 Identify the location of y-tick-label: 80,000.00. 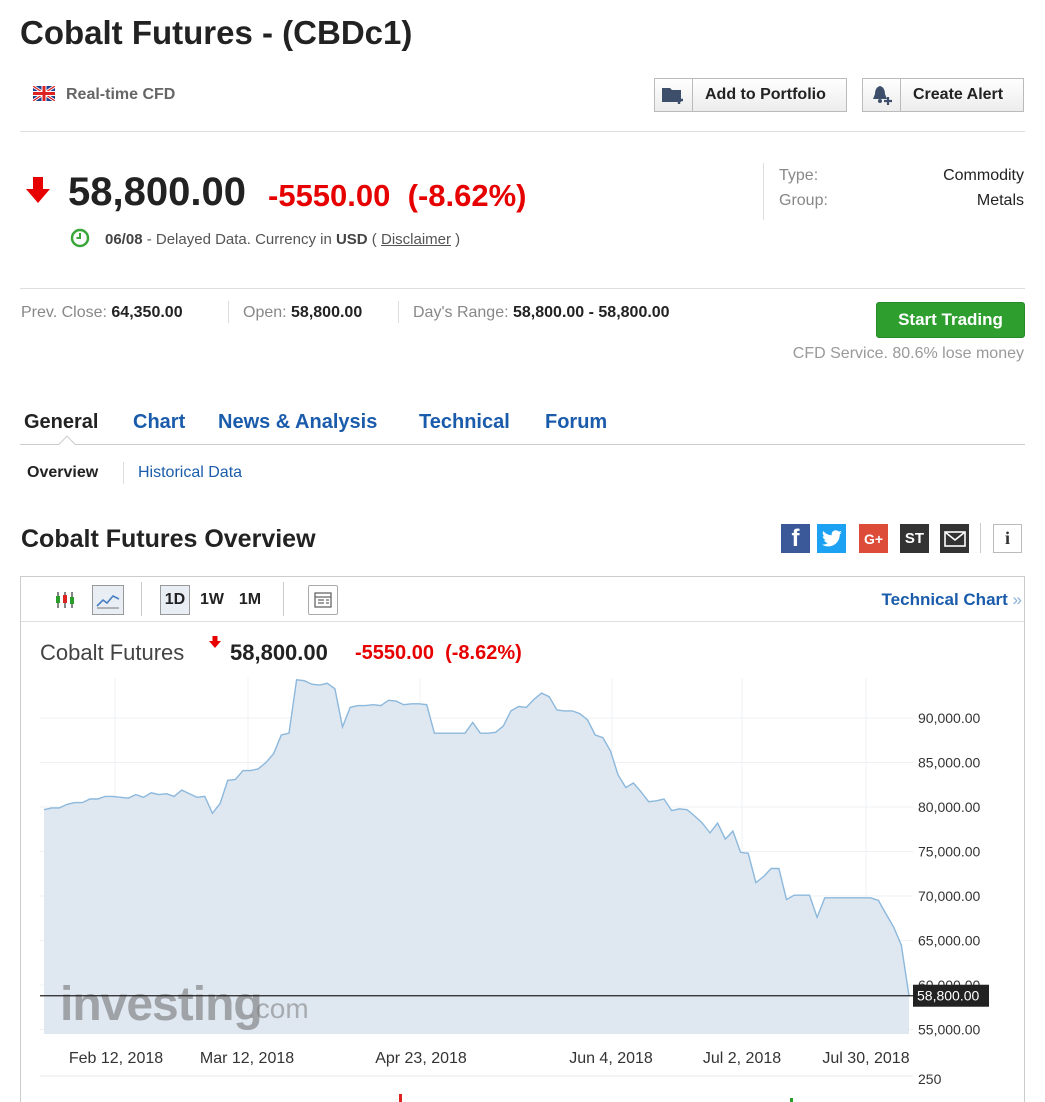
(949, 807).